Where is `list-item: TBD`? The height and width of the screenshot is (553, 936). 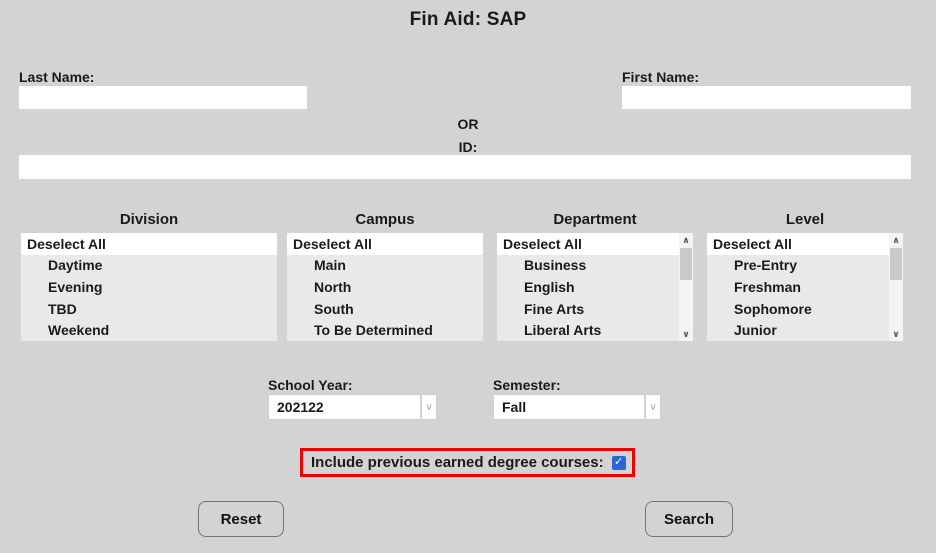
list-item: TBD is located at coordinates (149, 309).